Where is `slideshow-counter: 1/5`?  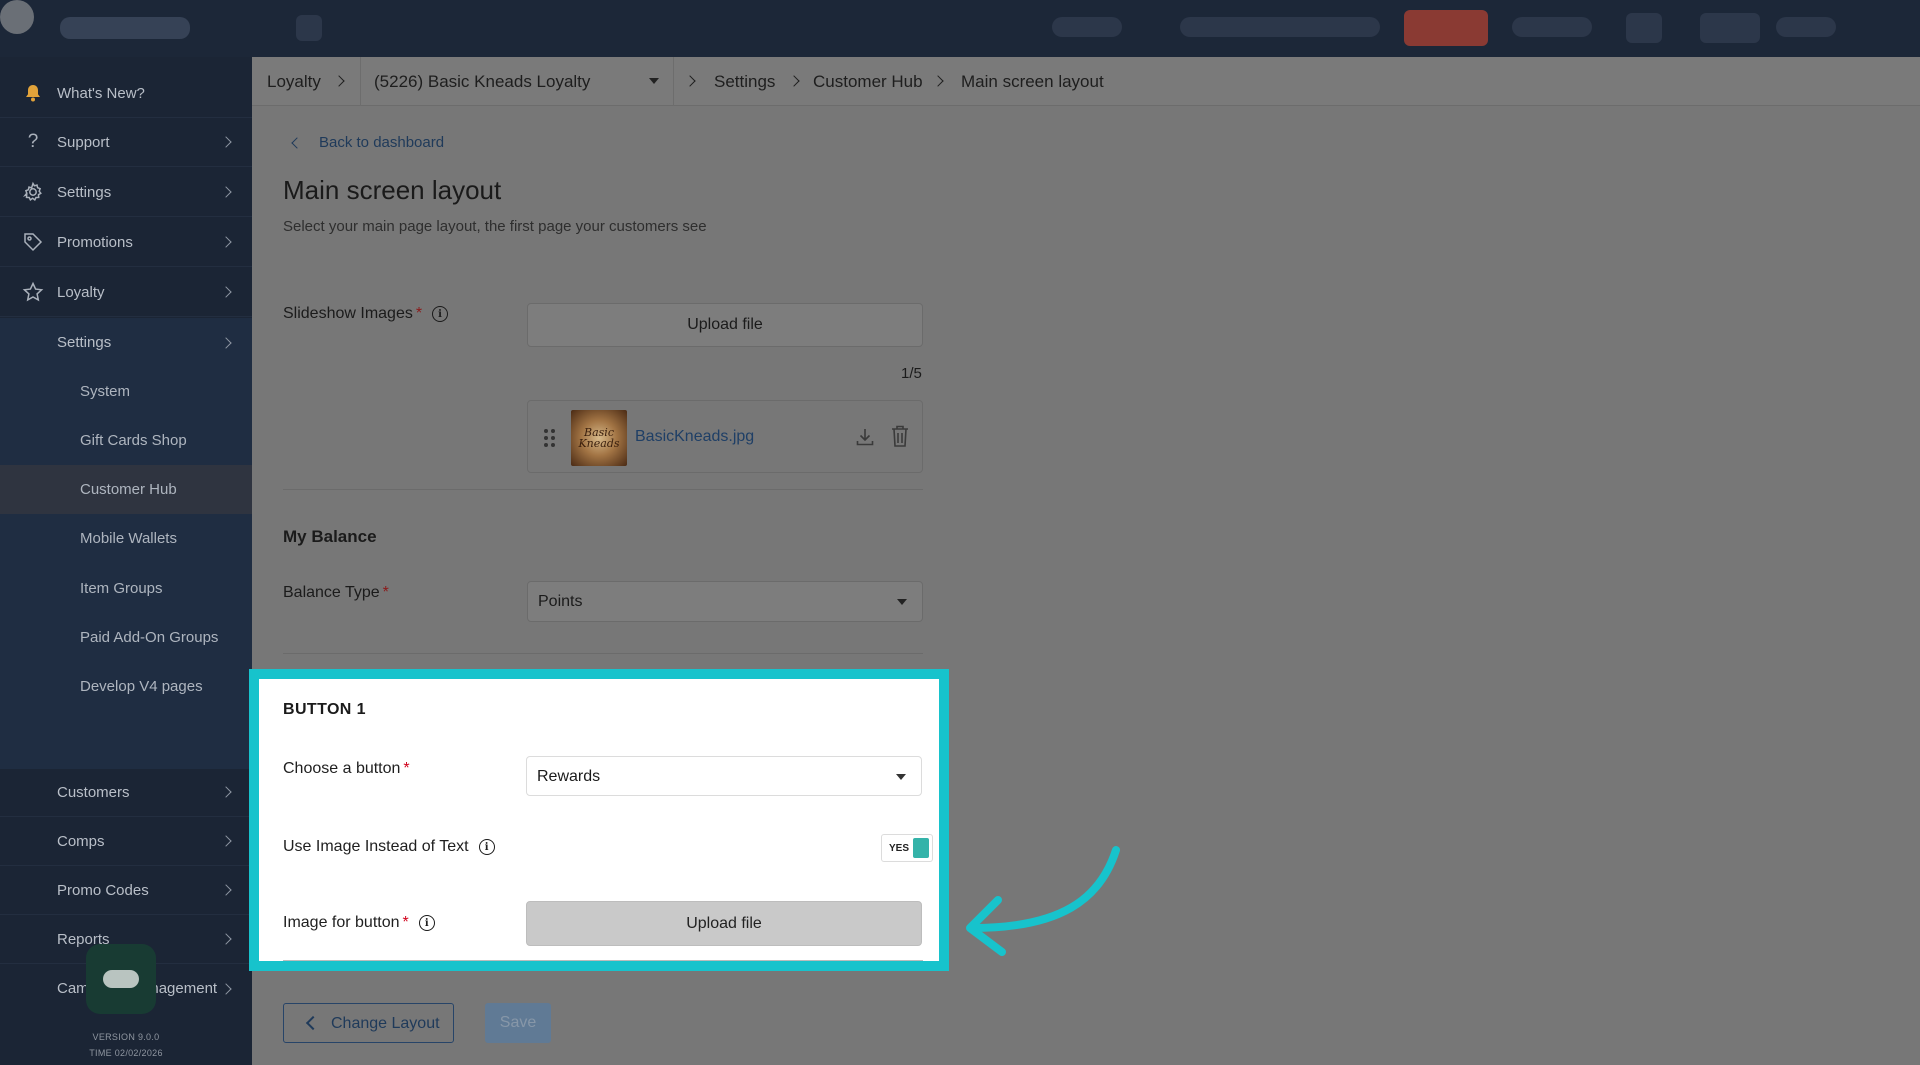 slideshow-counter: 1/5 is located at coordinates (911, 373).